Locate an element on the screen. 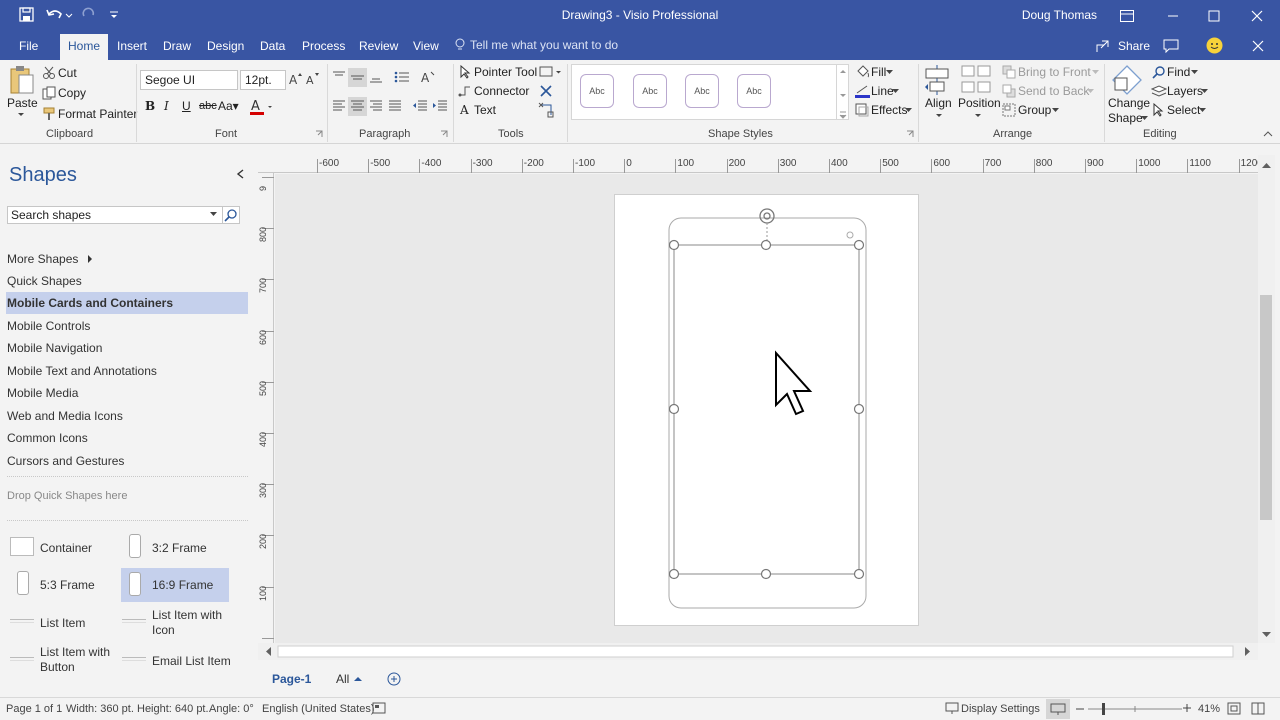 The height and width of the screenshot is (720, 1280). mobile-frame-shape is located at coordinates (767, 411).